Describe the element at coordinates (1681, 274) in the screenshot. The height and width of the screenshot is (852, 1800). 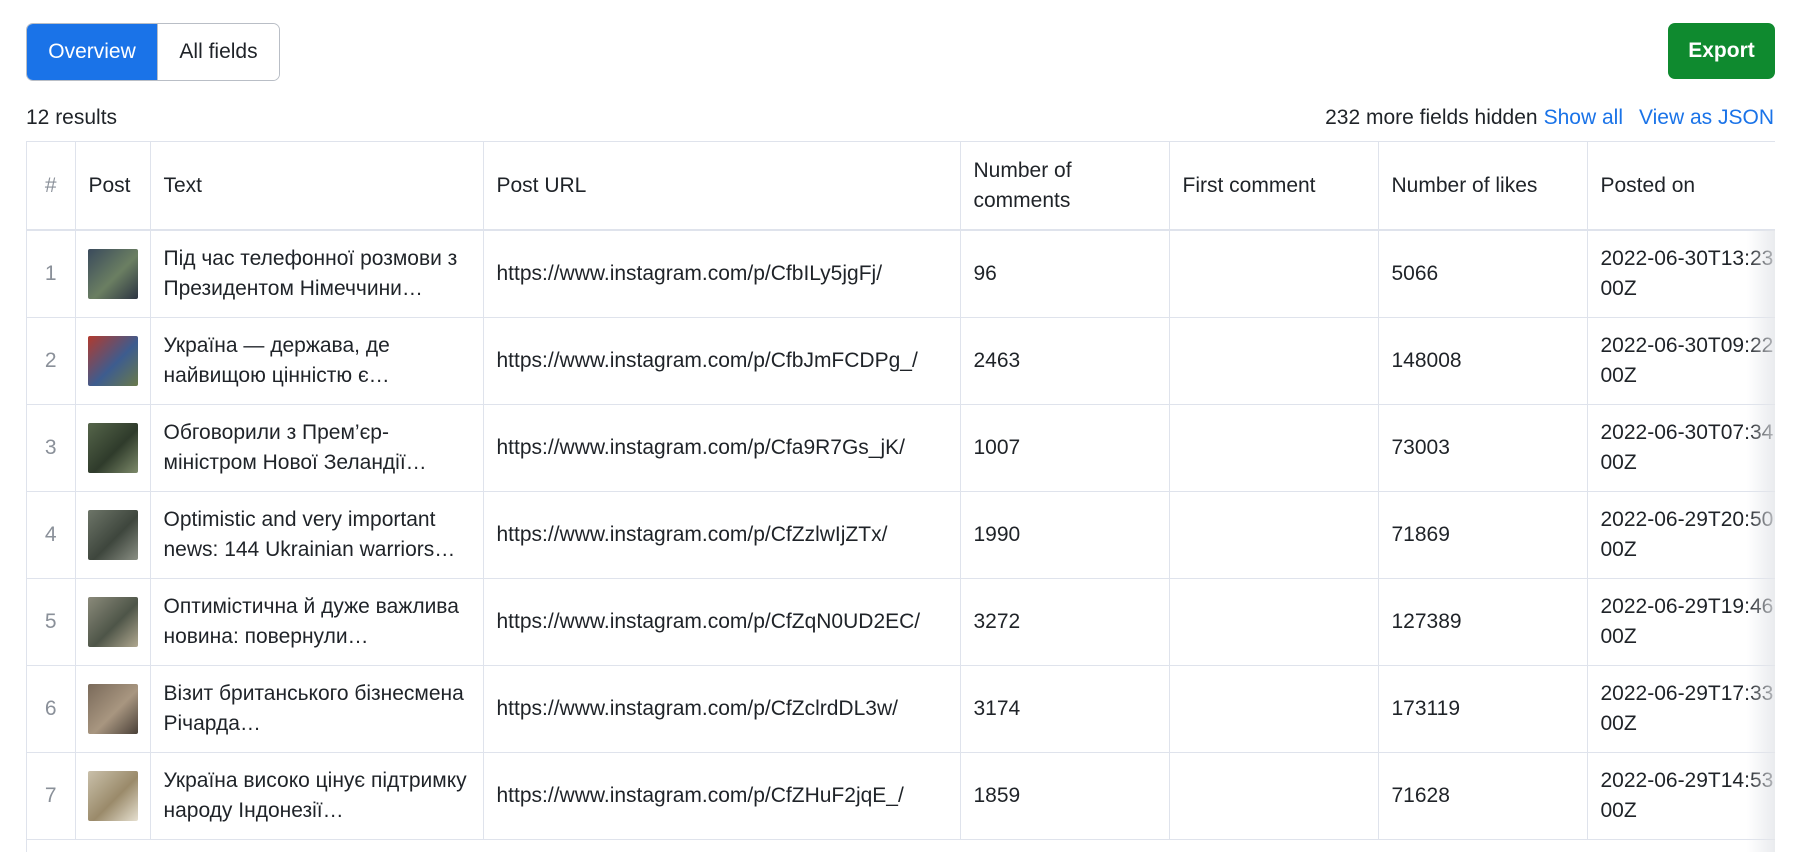
I see `posted-on-cell: 2022-06-30T13:23:06.000Z` at that location.